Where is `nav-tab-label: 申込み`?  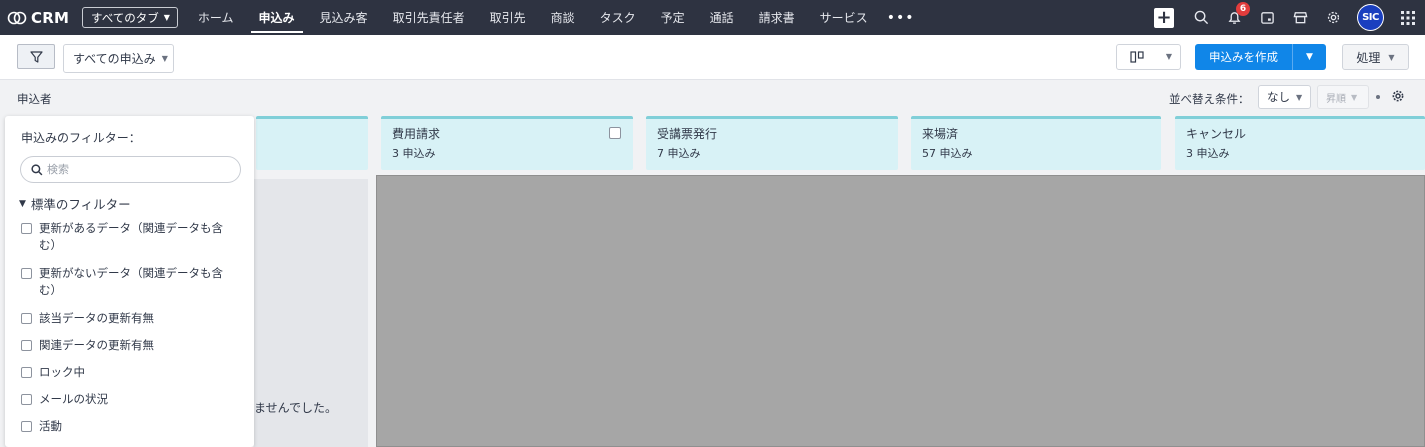 nav-tab-label: 申込み is located at coordinates (276, 18).